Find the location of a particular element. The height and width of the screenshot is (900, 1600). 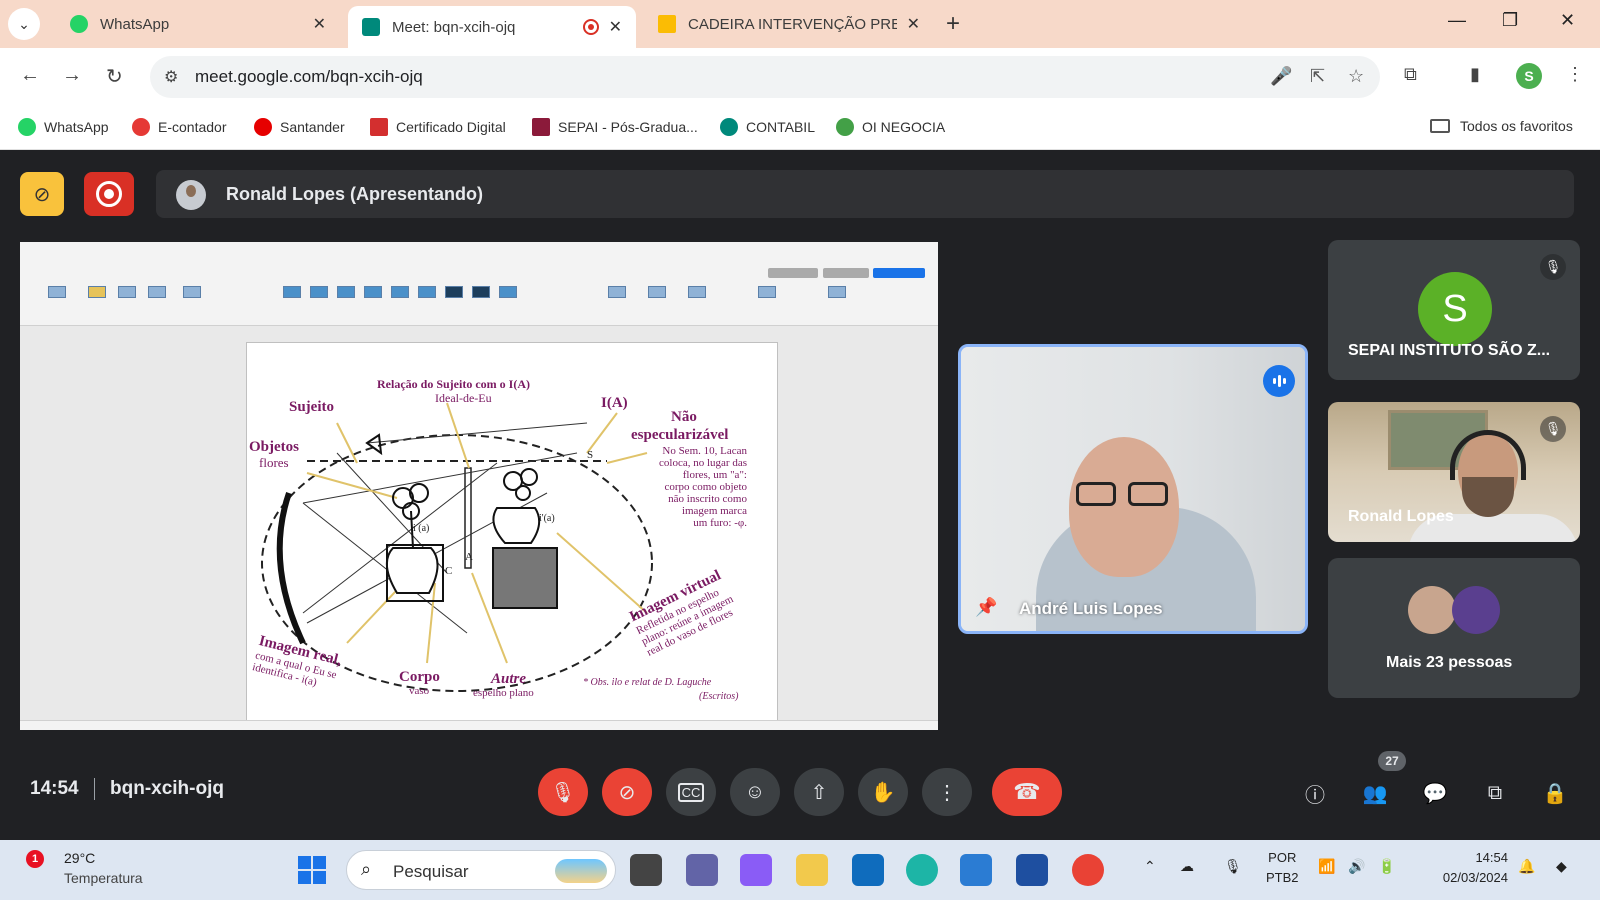

minimize-icon: — is located at coordinates (1457, 20).